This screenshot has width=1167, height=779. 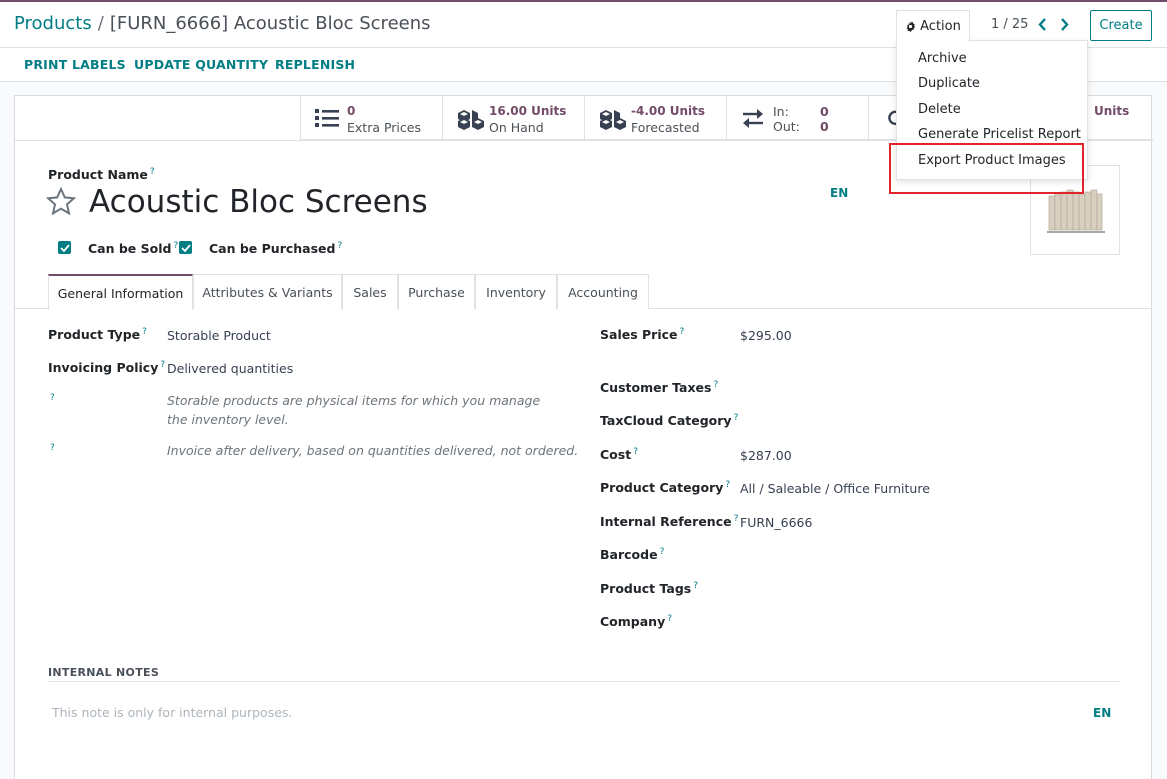 I want to click on list-icon, so click(x=327, y=118).